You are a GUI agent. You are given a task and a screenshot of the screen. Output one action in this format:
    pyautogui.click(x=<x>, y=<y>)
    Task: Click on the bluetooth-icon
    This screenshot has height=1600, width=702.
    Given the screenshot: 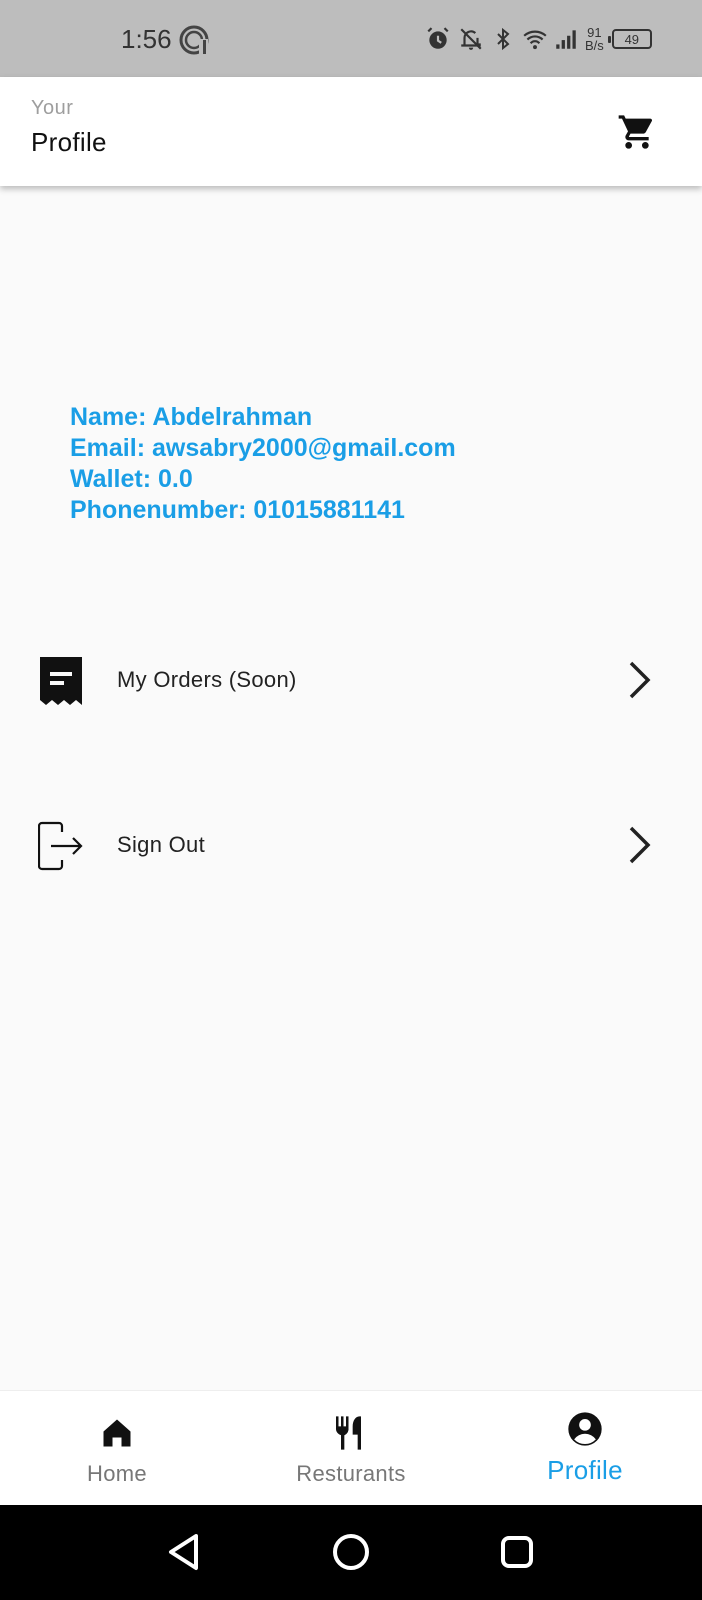 What is the action you would take?
    pyautogui.click(x=503, y=39)
    